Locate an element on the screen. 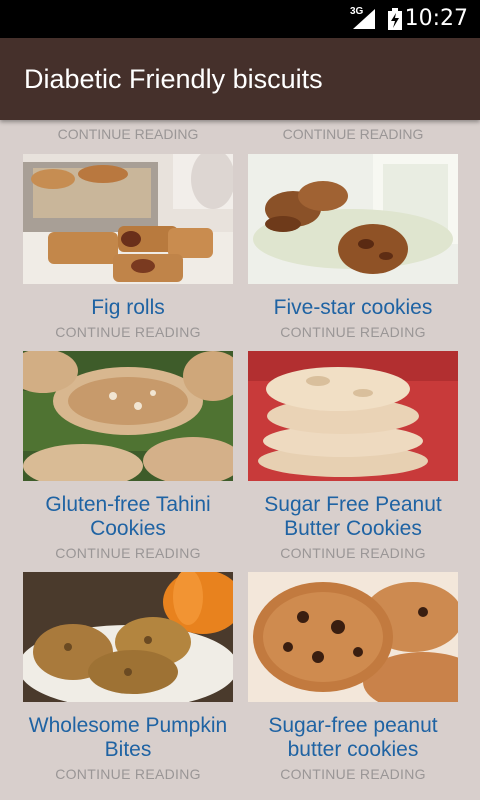 Image resolution: width=480 pixels, height=800 pixels. page-title: Diabetic Friendly biscuits is located at coordinates (173, 79).